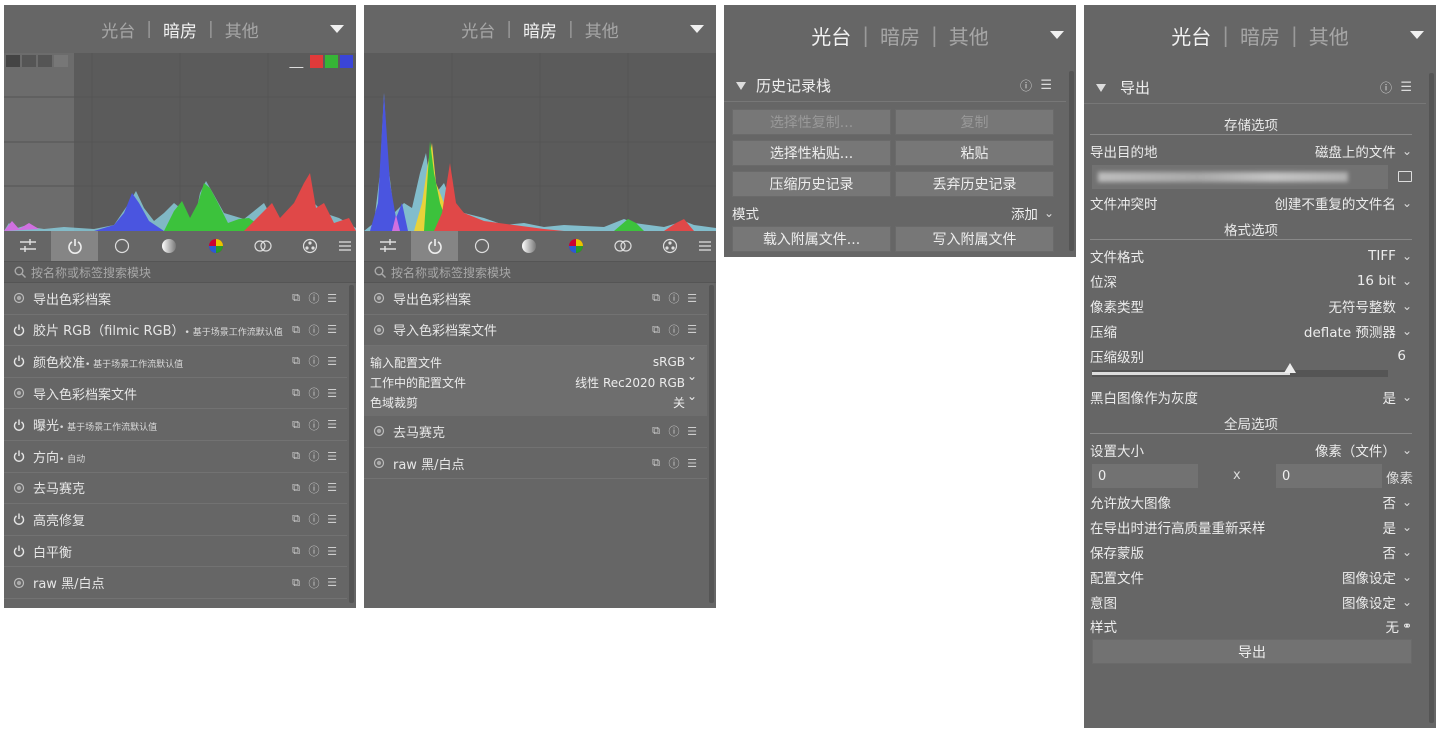  I want to click on copy-button: 复制, so click(974, 122).